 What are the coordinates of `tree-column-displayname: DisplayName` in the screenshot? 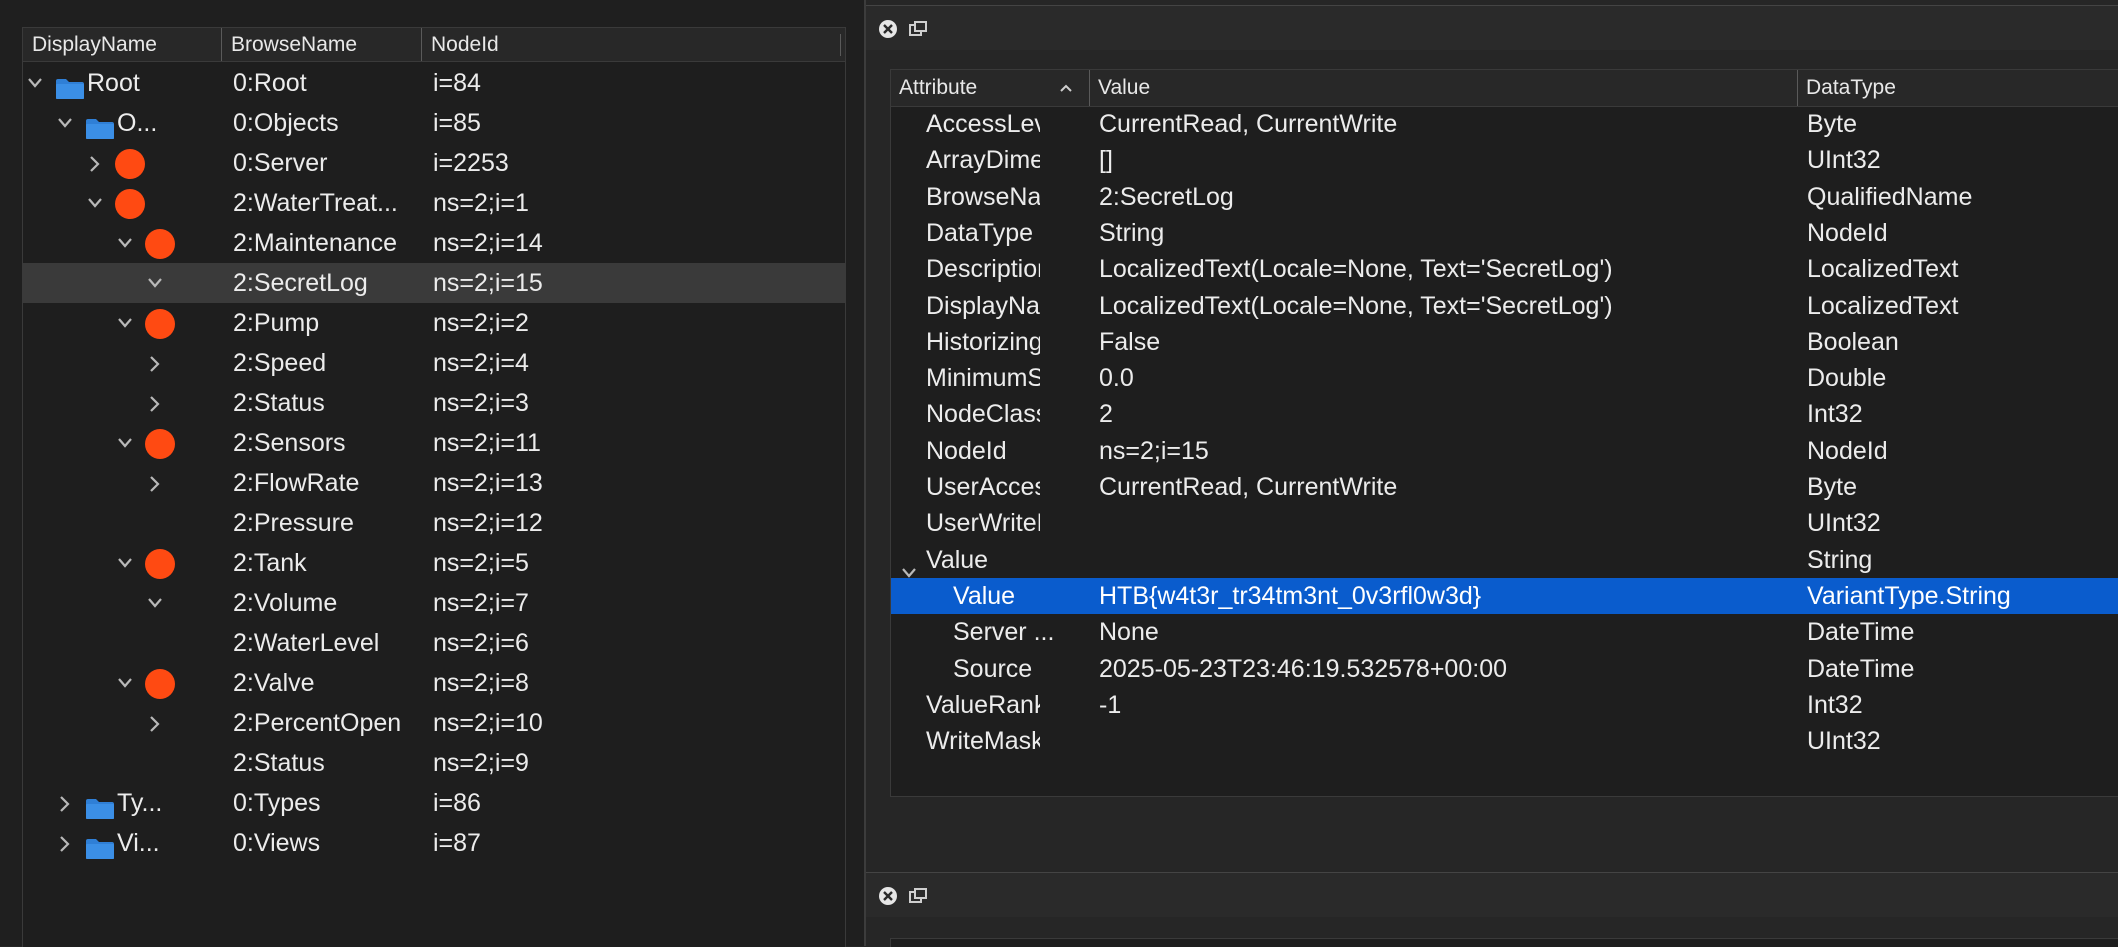 It's located at (122, 44).